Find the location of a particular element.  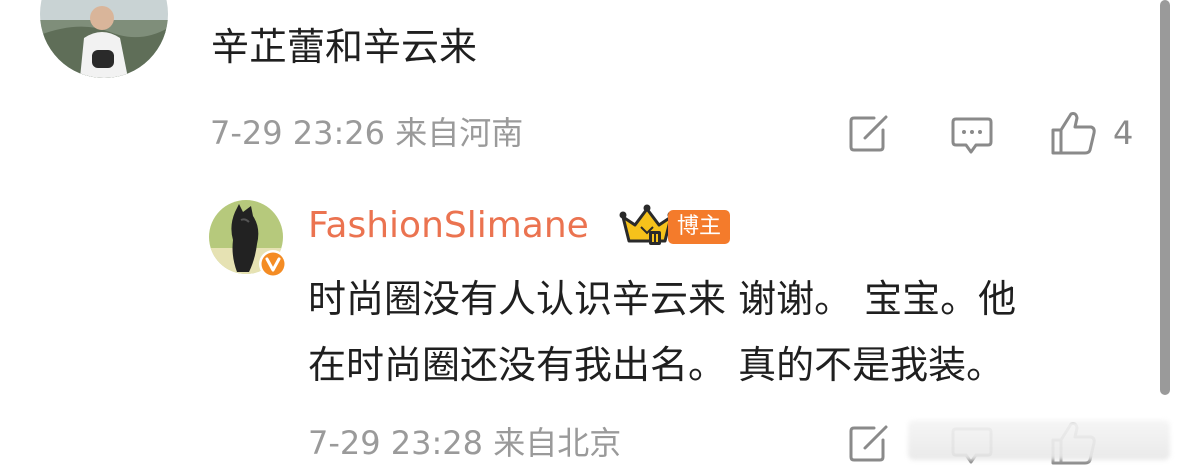

like-icon is located at coordinates (1074, 133).